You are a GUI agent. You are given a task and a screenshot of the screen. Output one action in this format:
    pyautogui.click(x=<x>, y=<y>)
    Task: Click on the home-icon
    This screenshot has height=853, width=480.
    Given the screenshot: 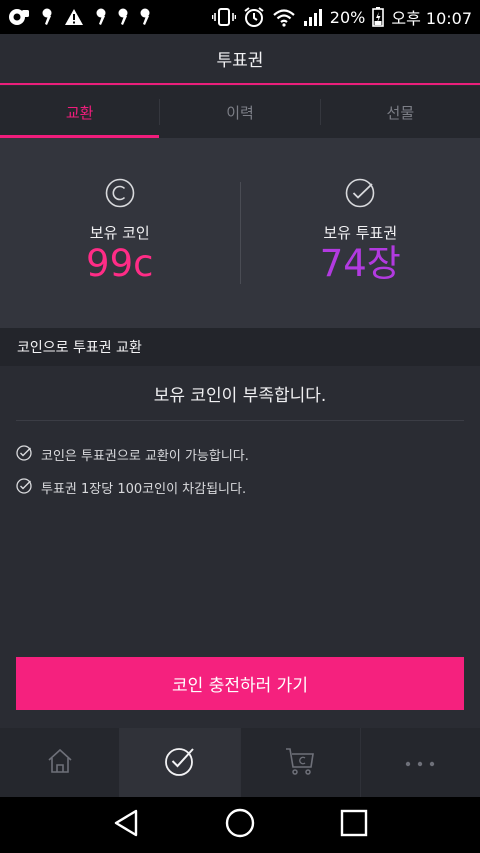 What is the action you would take?
    pyautogui.click(x=60, y=763)
    